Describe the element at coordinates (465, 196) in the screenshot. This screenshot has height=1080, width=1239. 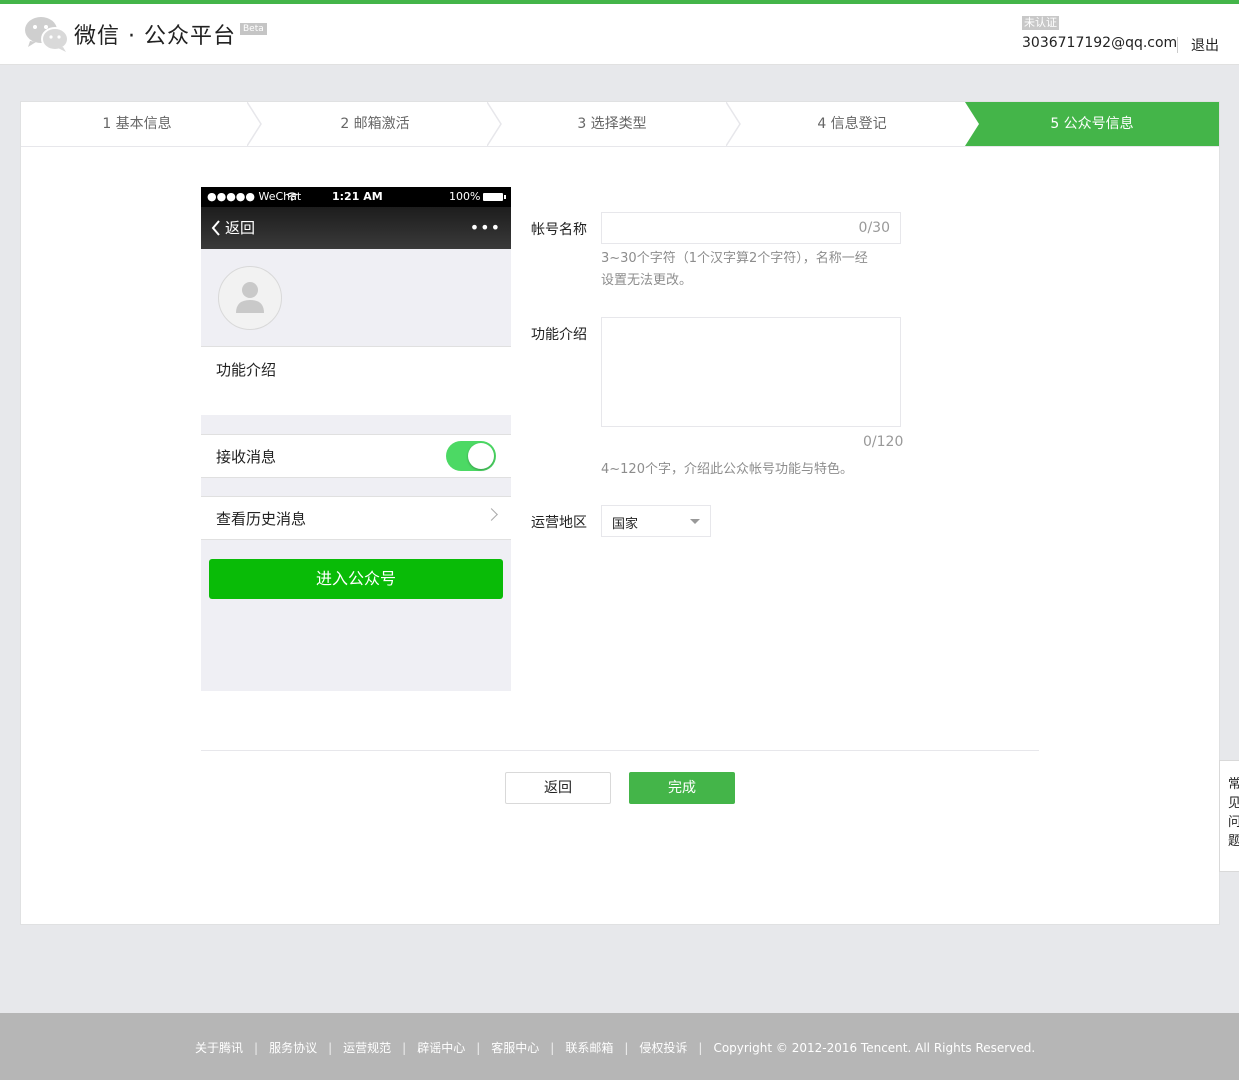
I see `phone-battery-level: 100%` at that location.